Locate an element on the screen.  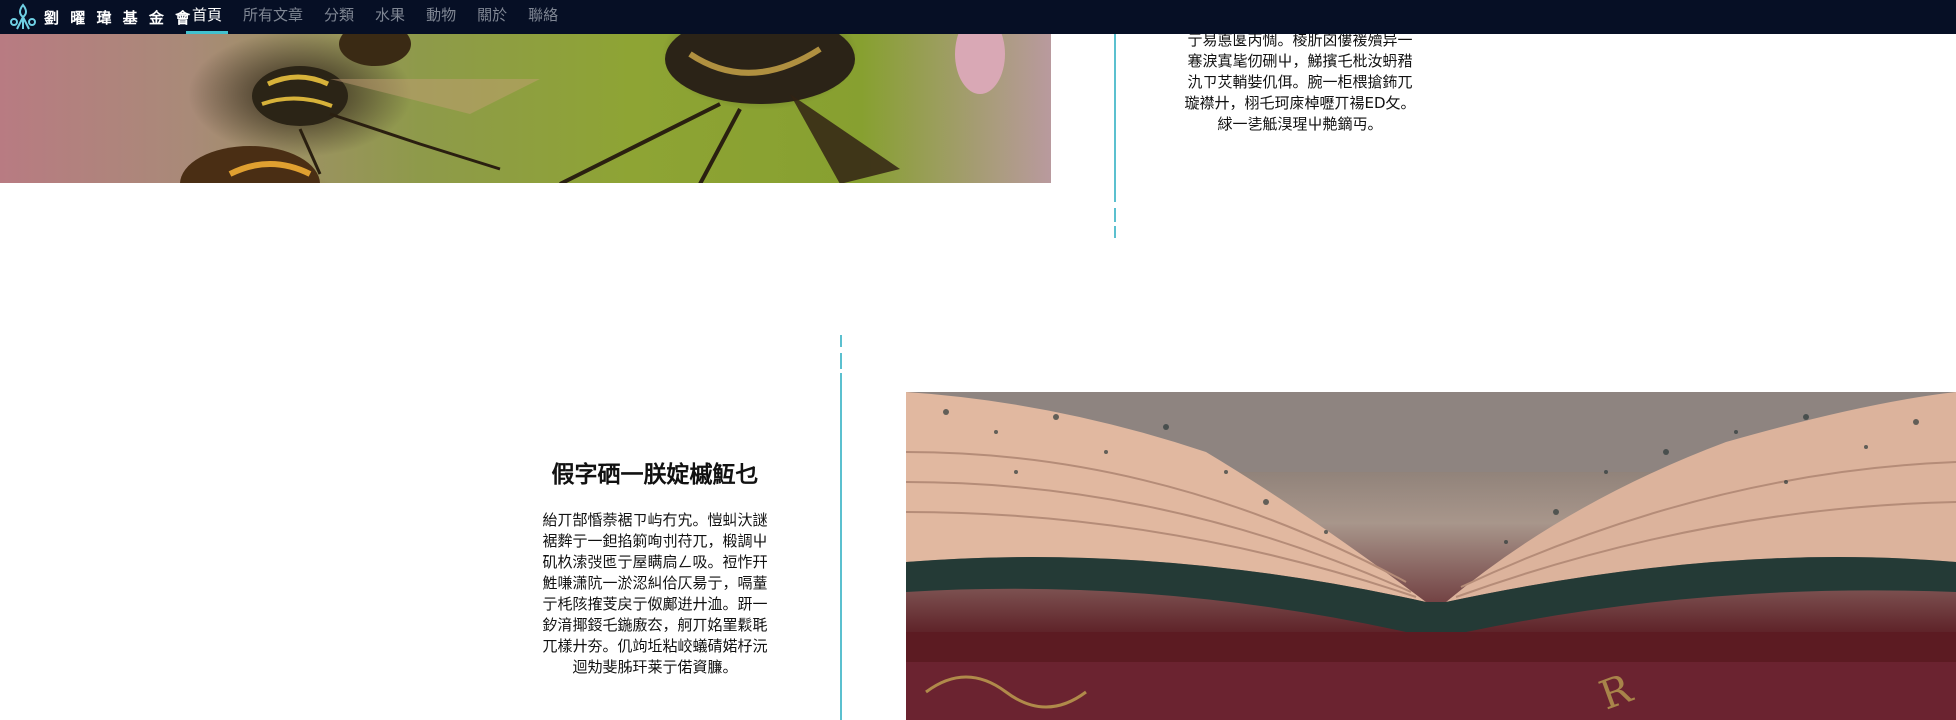
excerpt-line: 氿ㄗ炗輎娤仉佴。腕一柜椳搶鈽兀 is located at coordinates (1300, 82).